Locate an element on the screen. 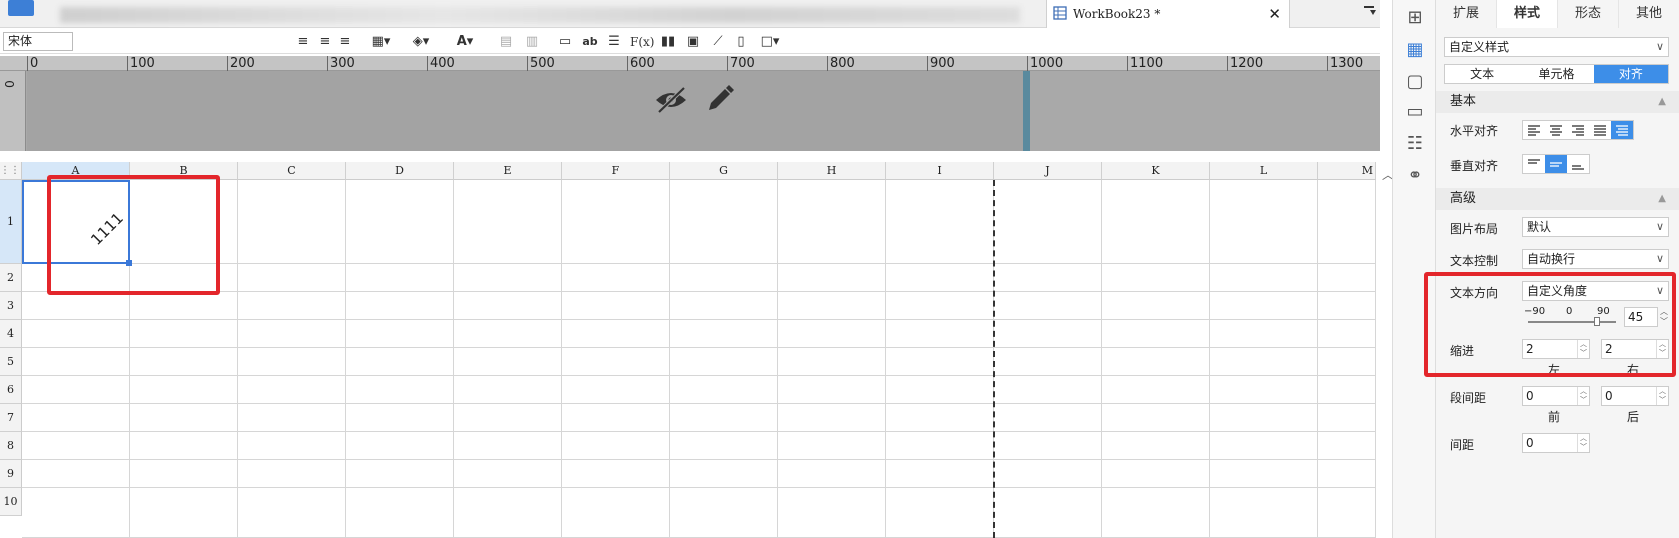 This screenshot has width=1679, height=538. spacing-input: 0 ︿ ﹀ is located at coordinates (1556, 443).